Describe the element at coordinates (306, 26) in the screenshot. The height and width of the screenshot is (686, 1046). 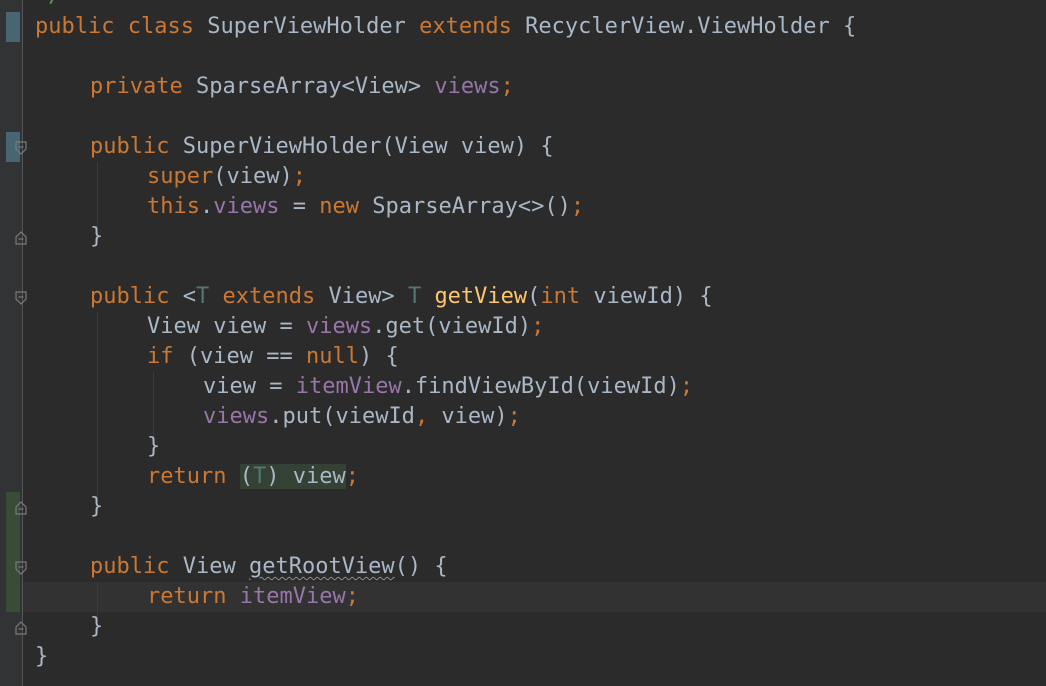
I see `class-name: SuperViewHolder` at that location.